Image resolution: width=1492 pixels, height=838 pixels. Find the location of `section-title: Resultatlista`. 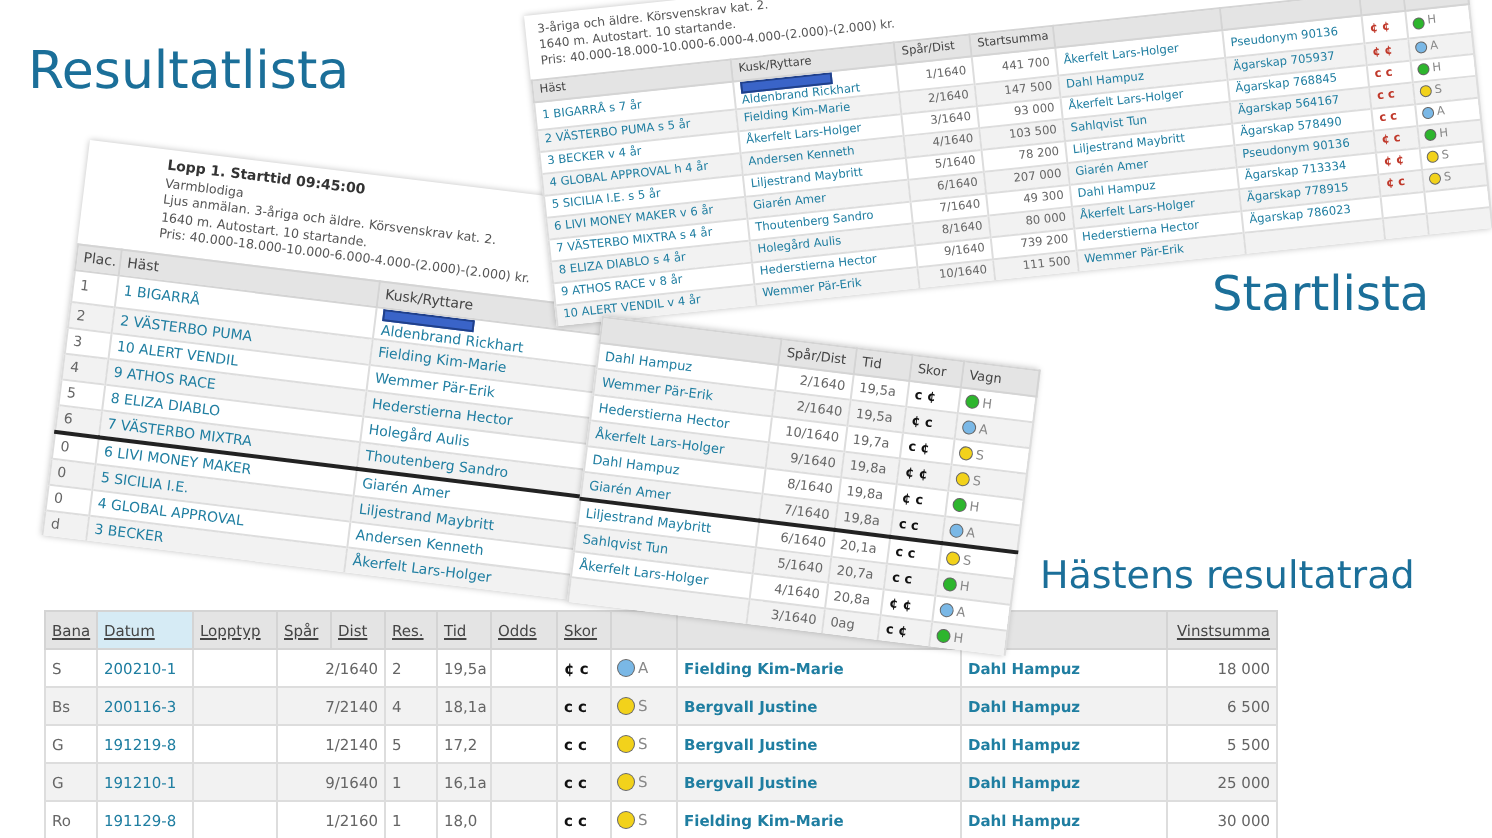

section-title: Resultatlista is located at coordinates (189, 73).